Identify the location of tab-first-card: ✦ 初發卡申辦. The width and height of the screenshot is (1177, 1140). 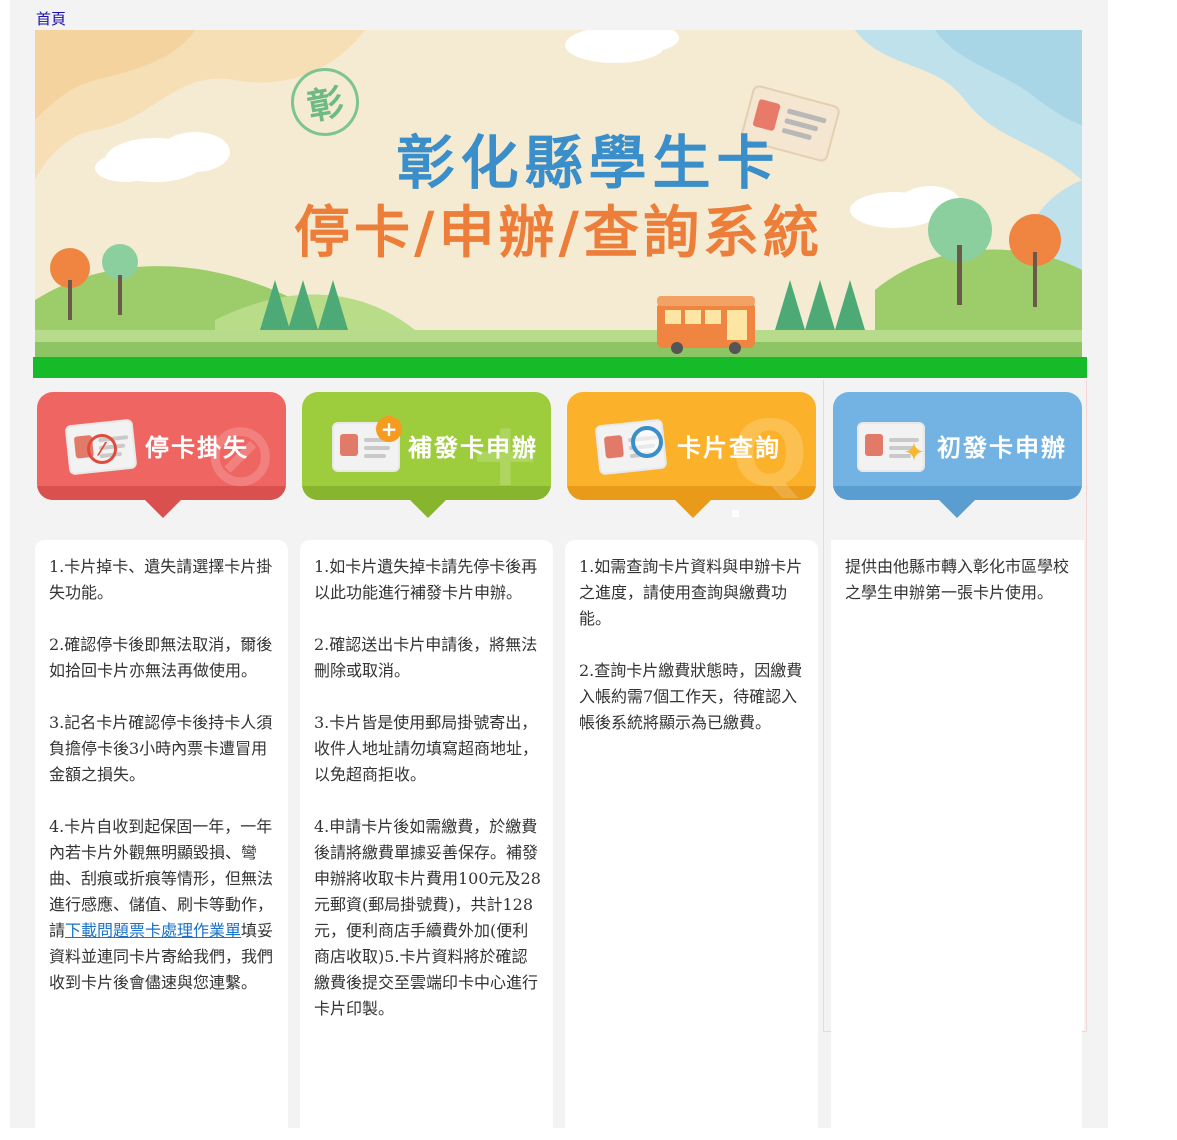
(957, 446).